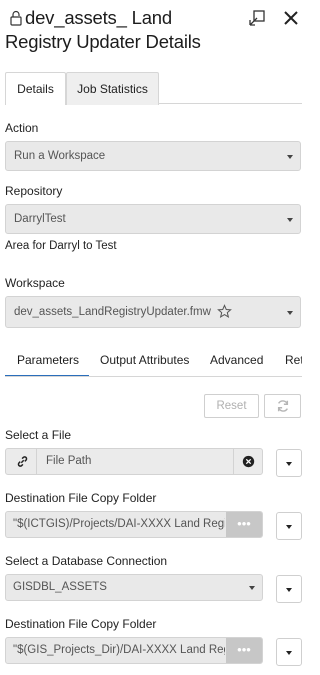 This screenshot has width=320, height=675. I want to click on select-file-dropdown-button, so click(289, 463).